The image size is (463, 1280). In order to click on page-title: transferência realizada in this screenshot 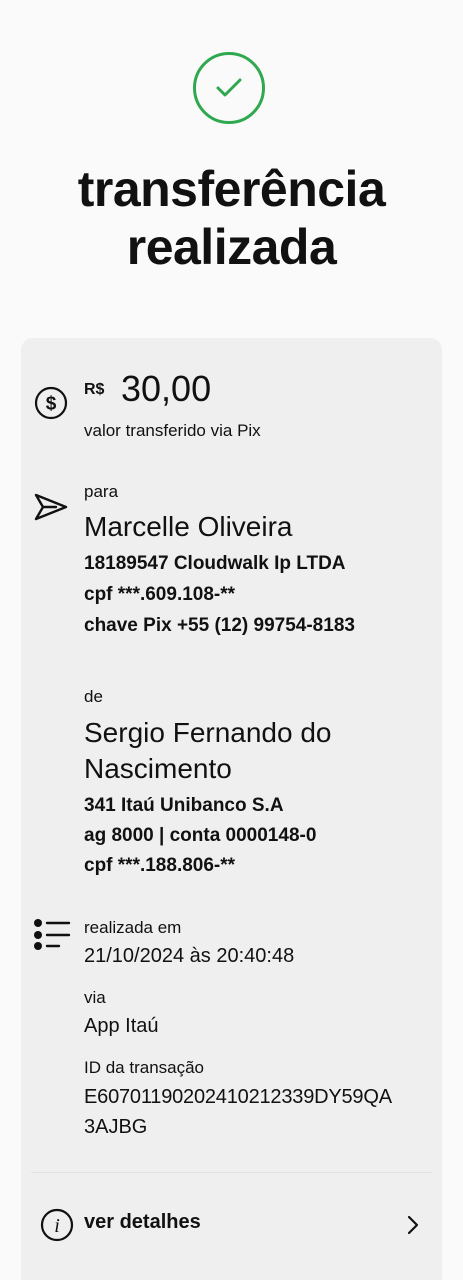, I will do `click(231, 218)`.